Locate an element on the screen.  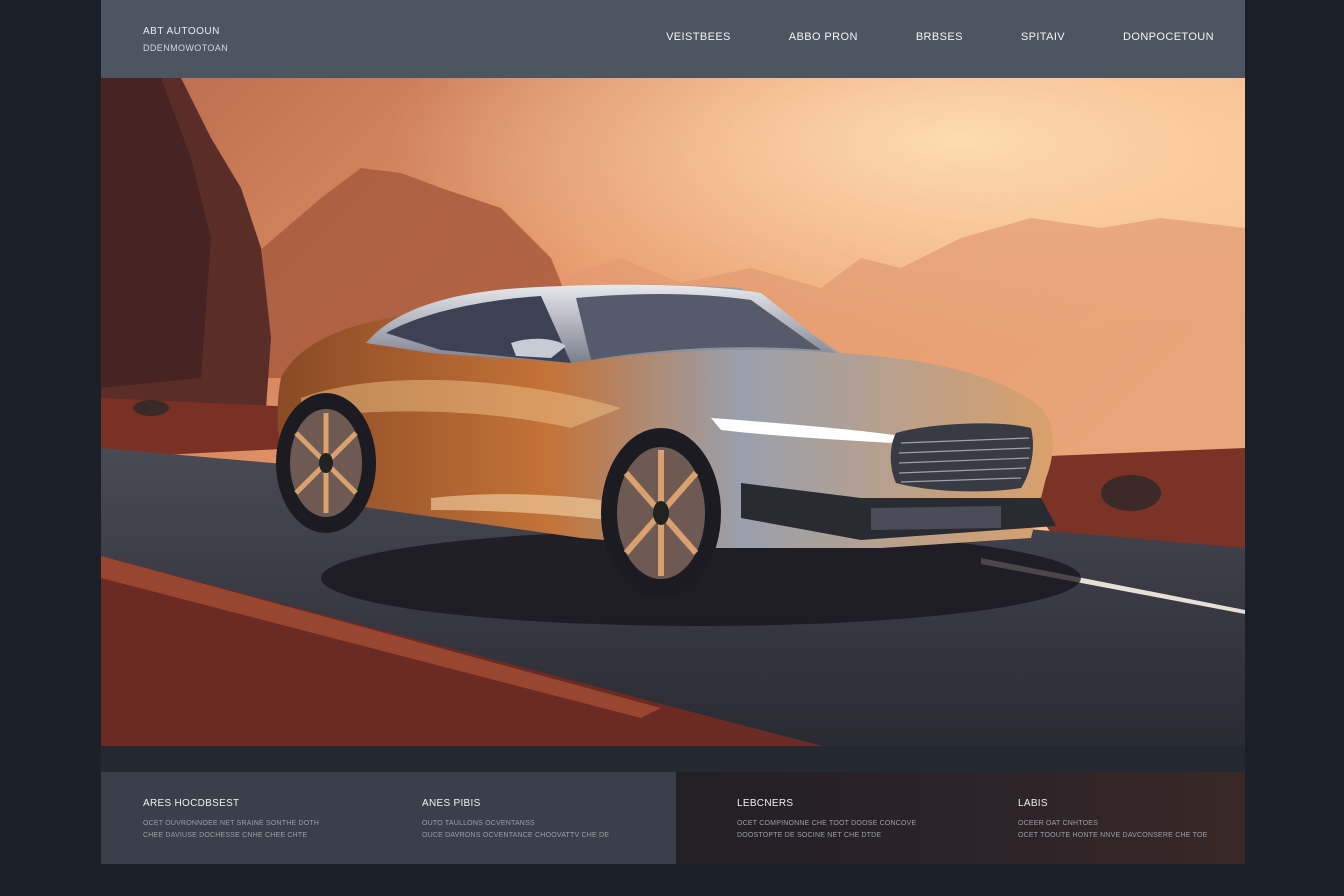
nav-item-contact: DONPOCETOUN is located at coordinates (1168, 37).